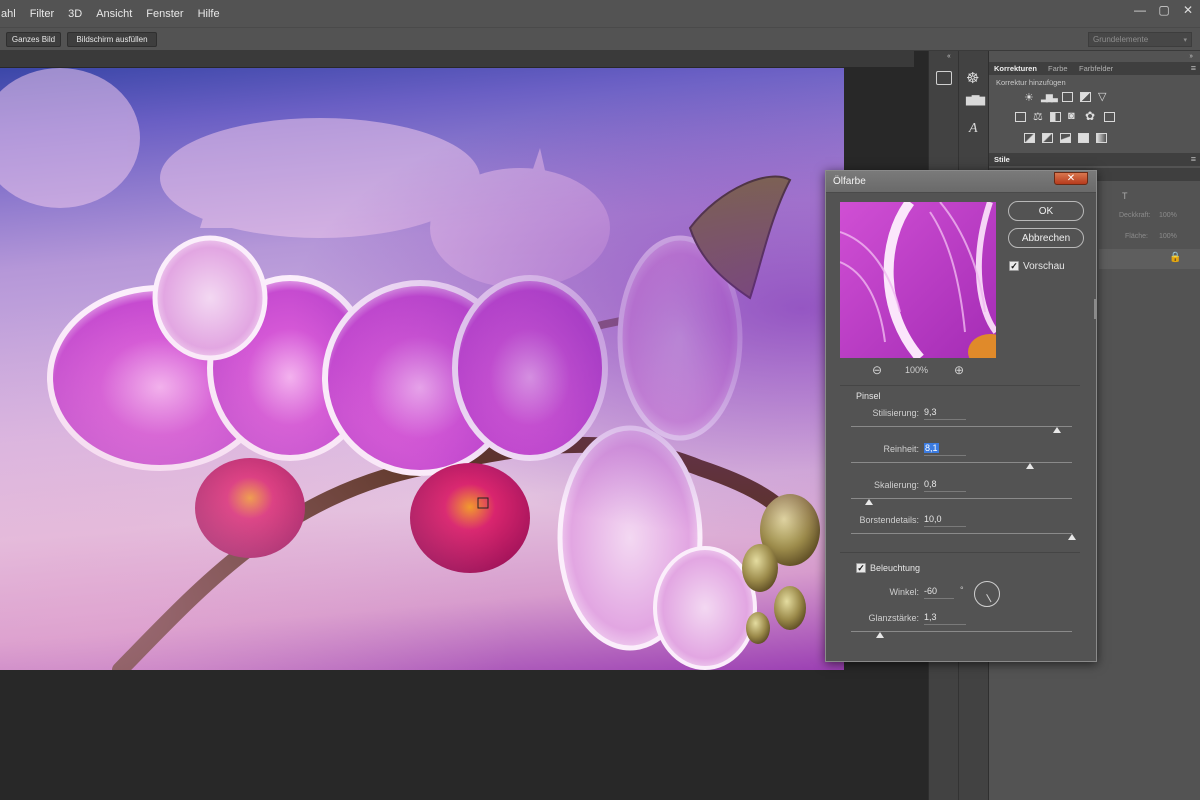 The image size is (1200, 800). What do you see at coordinates (1135, 215) in the screenshot?
I see `opacity-label: Deckkraft:` at bounding box center [1135, 215].